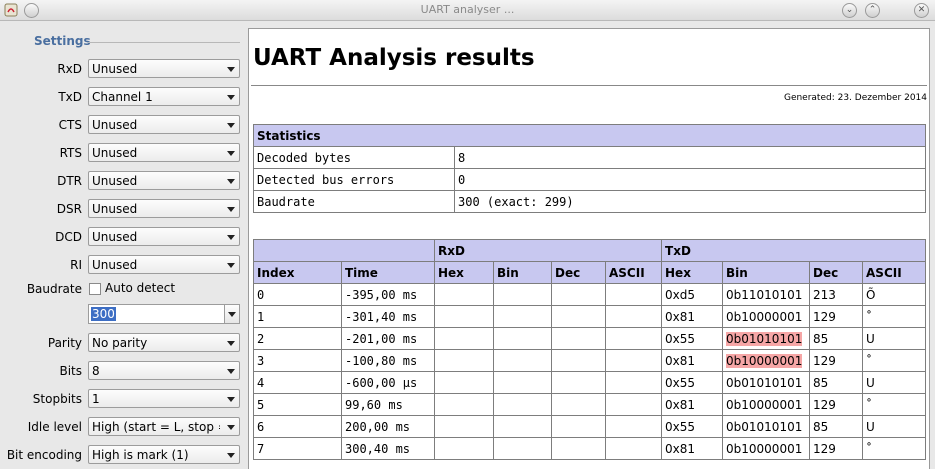 This screenshot has height=469, width=935. I want to click on settings-divider, so click(164, 42).